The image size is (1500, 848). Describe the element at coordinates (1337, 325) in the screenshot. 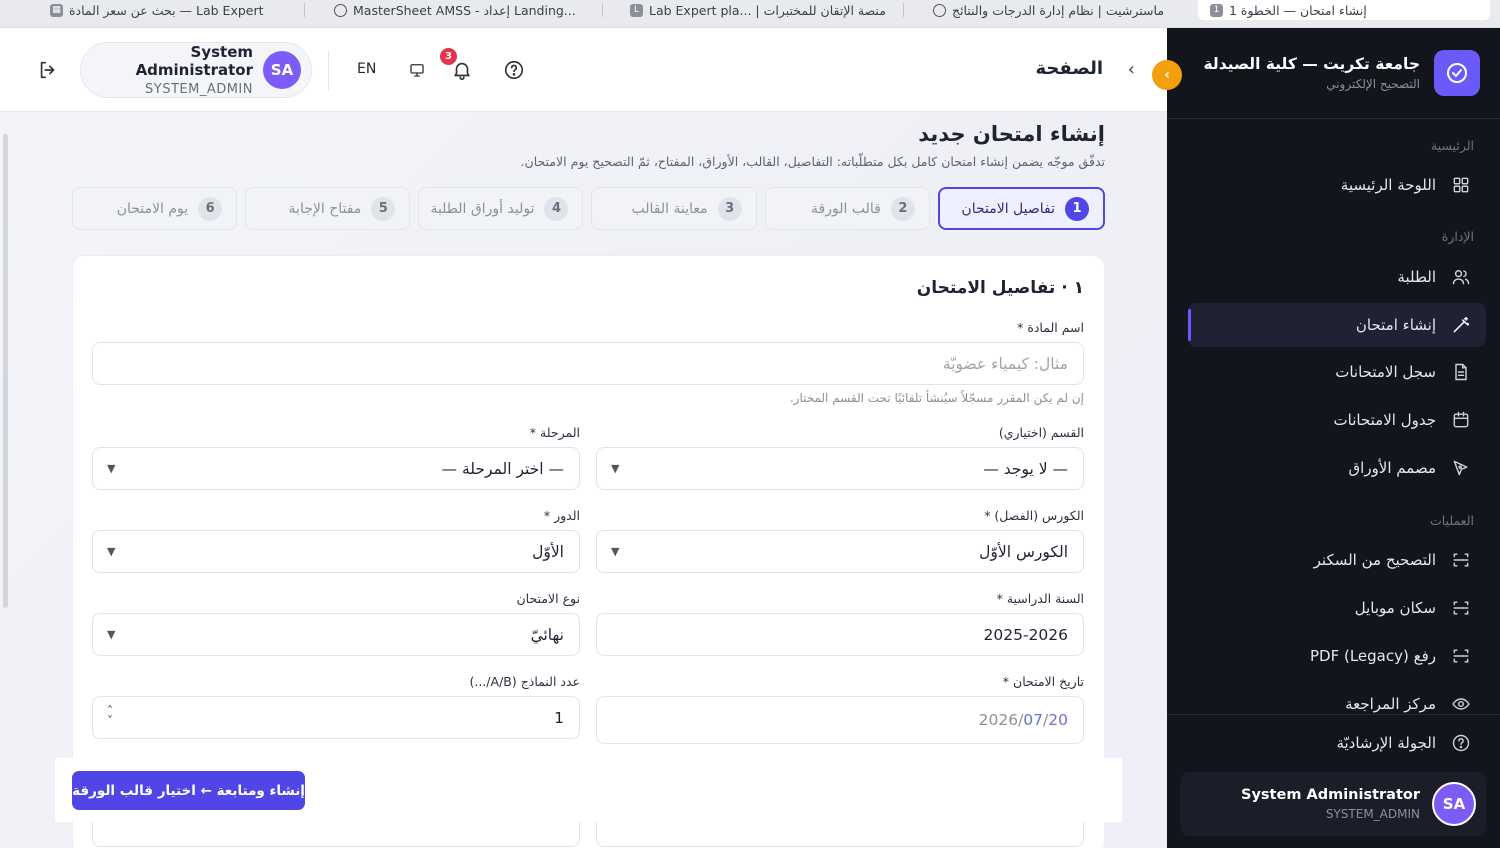

I see `sidebar-item-create-exam: إنشاء امتحان` at that location.